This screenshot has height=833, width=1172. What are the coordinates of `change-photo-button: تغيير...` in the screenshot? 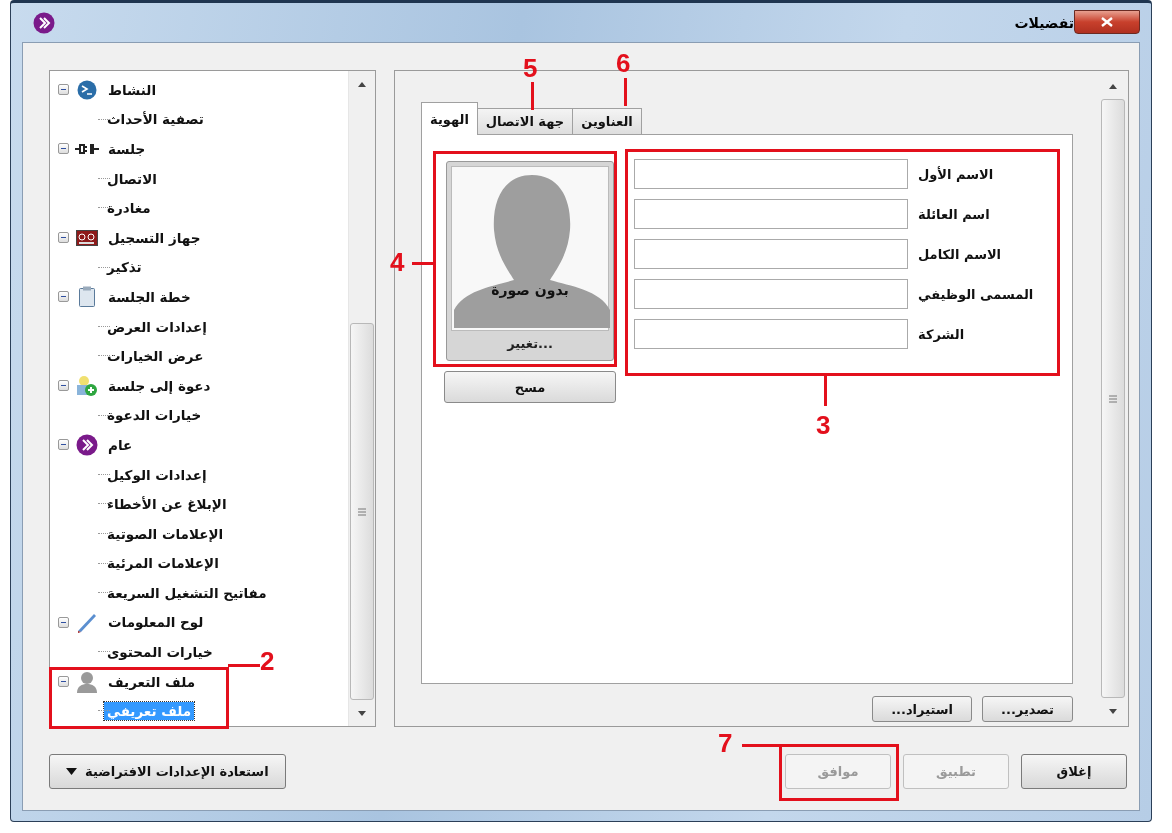 It's located at (530, 343).